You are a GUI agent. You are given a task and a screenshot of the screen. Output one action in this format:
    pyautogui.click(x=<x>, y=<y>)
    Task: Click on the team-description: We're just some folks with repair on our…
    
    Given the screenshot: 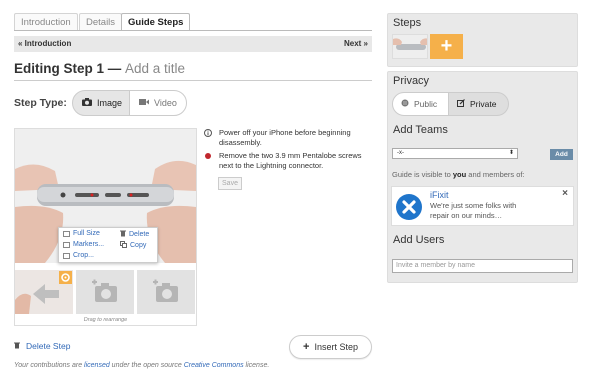 What is the action you would take?
    pyautogui.click(x=473, y=210)
    